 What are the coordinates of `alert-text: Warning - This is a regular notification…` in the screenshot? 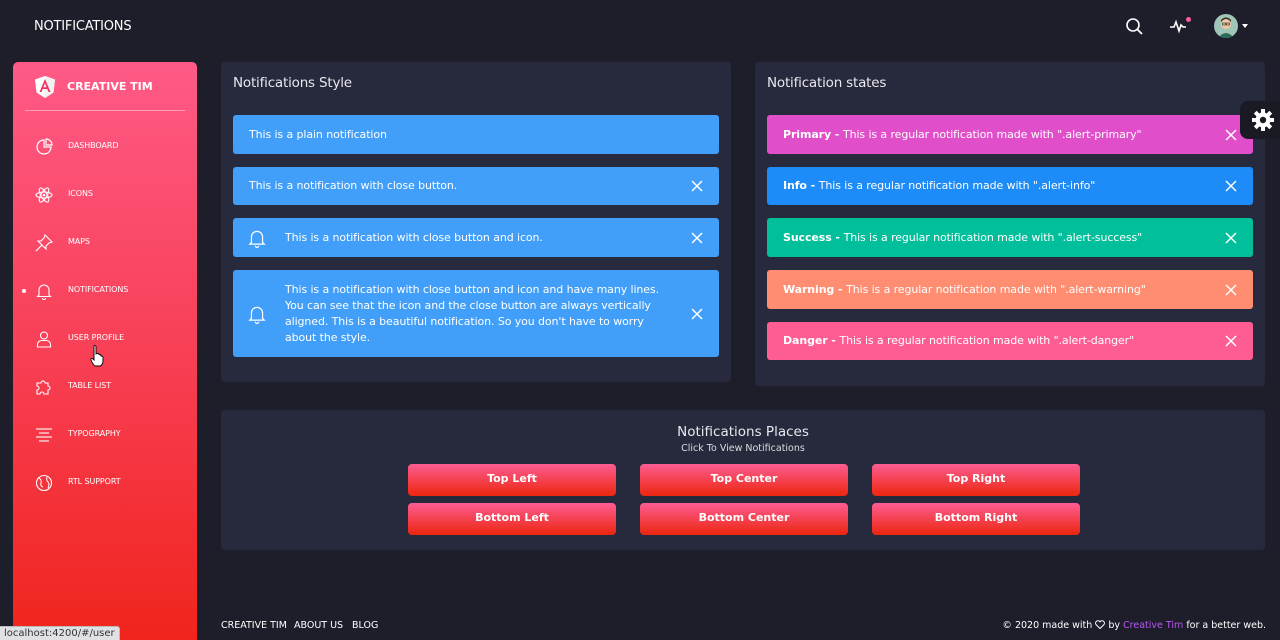 It's located at (964, 290).